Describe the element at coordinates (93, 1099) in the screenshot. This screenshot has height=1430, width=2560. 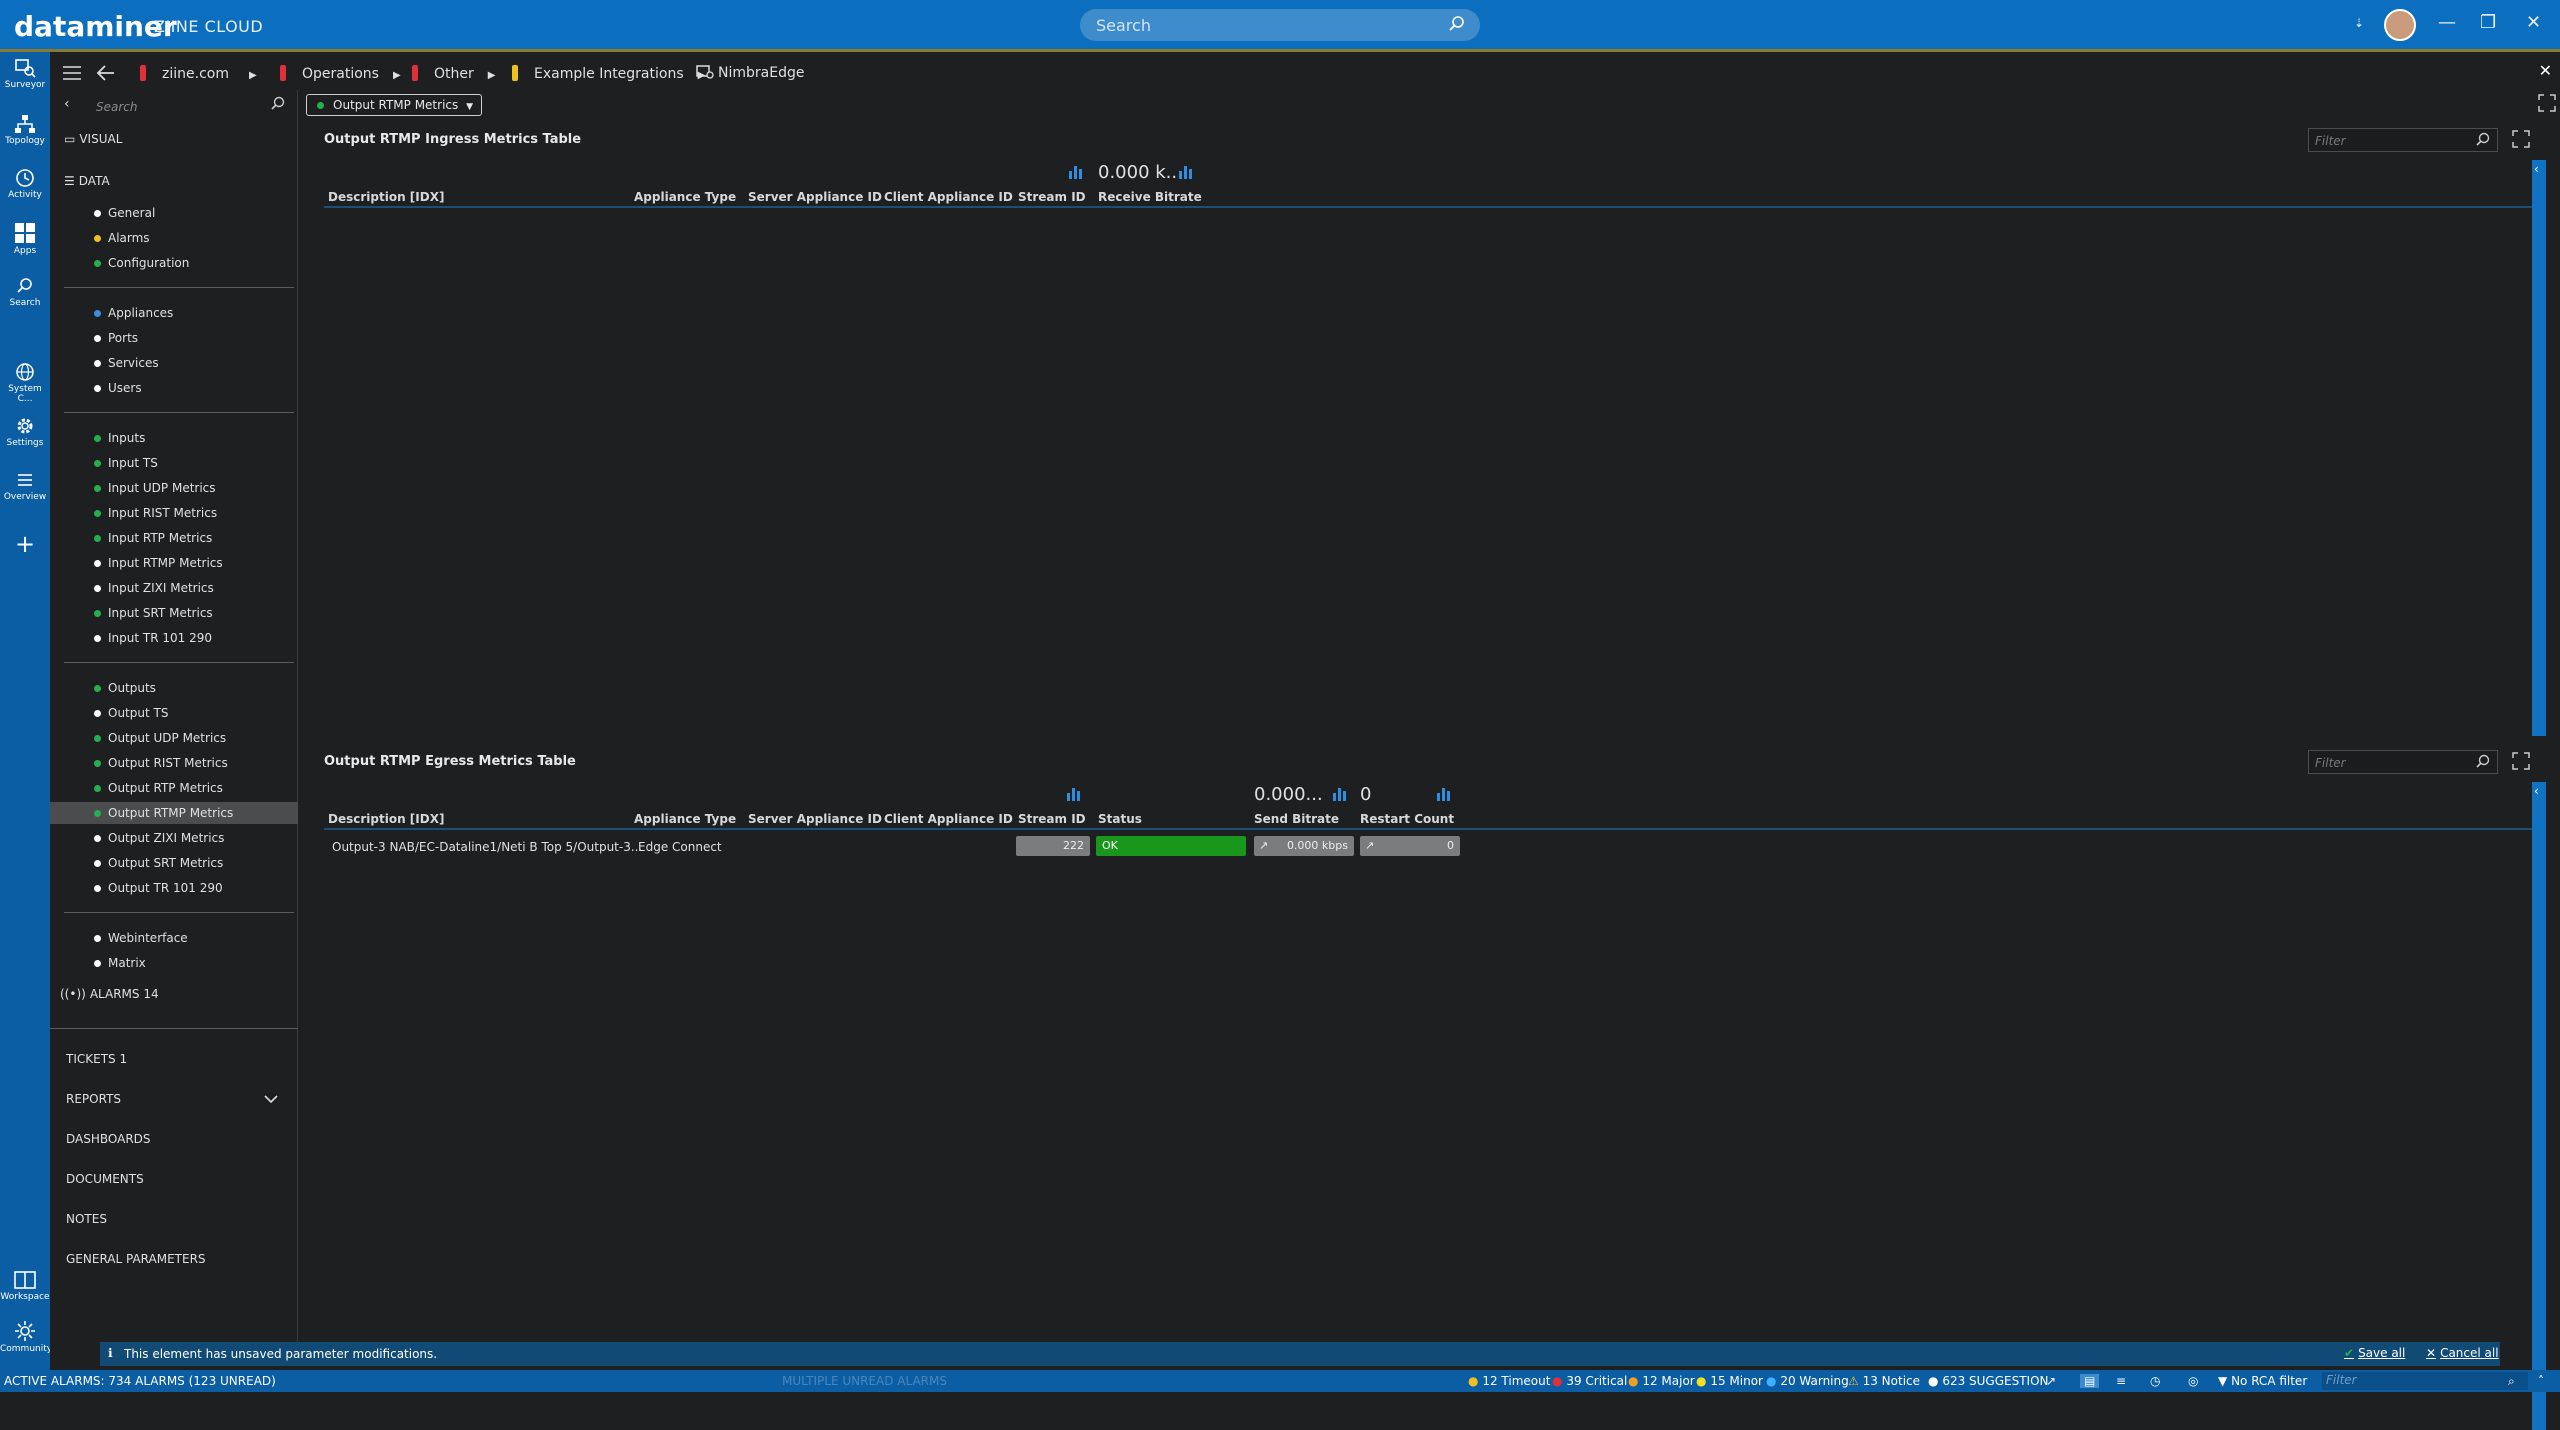
I see `sidebar-reports: REPORTS` at that location.